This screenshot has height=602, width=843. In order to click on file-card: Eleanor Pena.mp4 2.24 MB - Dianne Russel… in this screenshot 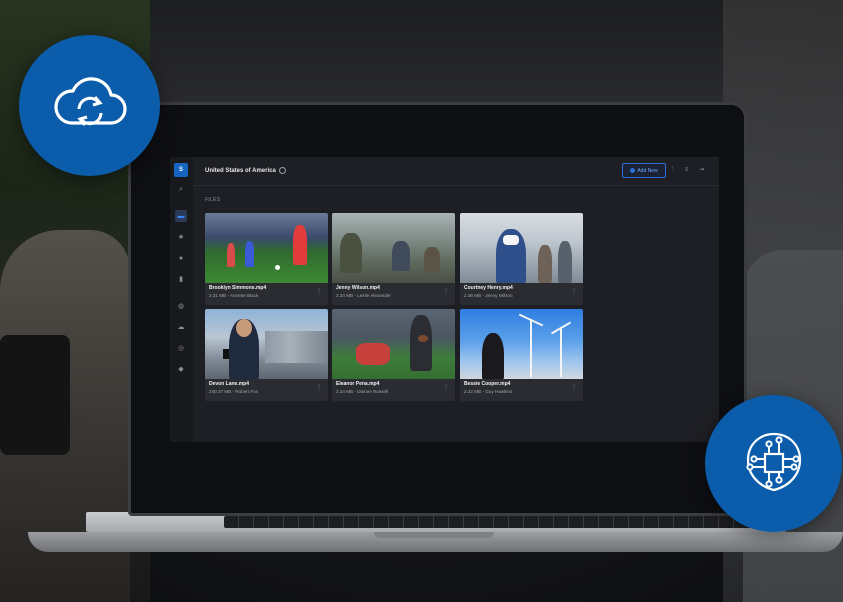, I will do `click(393, 355)`.